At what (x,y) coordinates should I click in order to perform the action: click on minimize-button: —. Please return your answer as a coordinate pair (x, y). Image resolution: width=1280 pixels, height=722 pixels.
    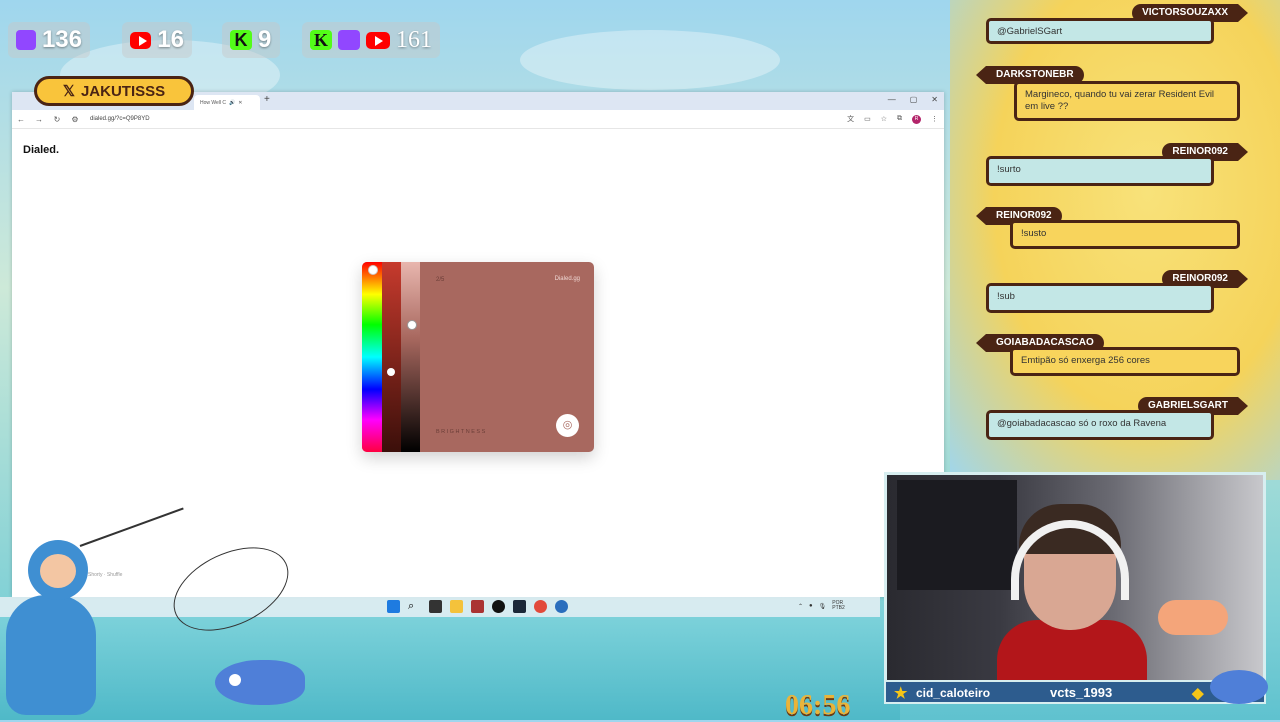
    Looking at the image, I should click on (892, 99).